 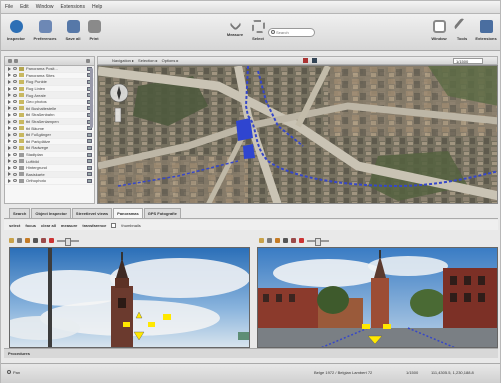 What do you see at coordinates (11, 240) in the screenshot?
I see `left-grab-icon` at bounding box center [11, 240].